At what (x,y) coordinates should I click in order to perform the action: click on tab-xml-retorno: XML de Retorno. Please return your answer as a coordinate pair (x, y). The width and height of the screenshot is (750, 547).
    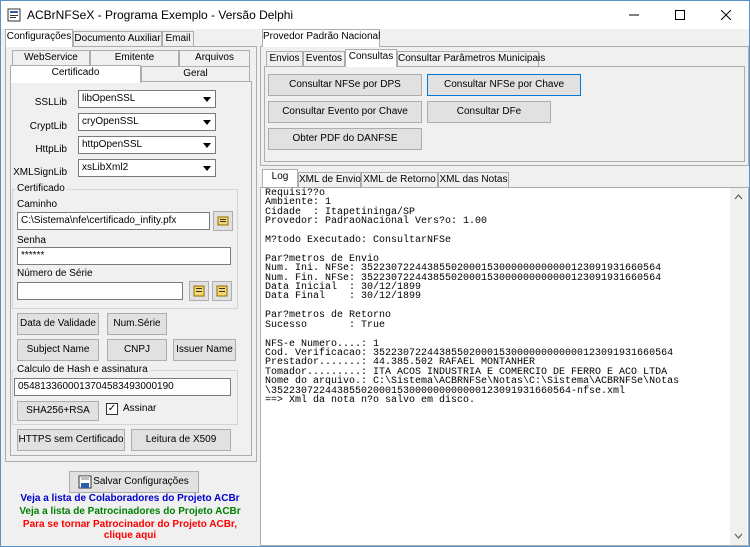
    Looking at the image, I should click on (399, 180).